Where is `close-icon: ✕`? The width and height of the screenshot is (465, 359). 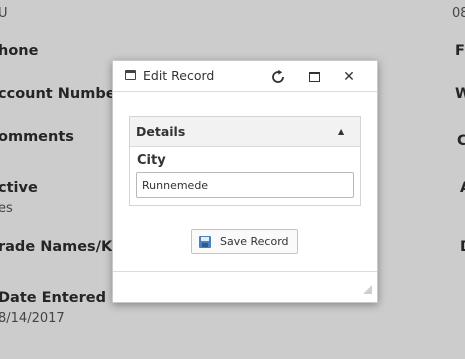 close-icon: ✕ is located at coordinates (349, 77).